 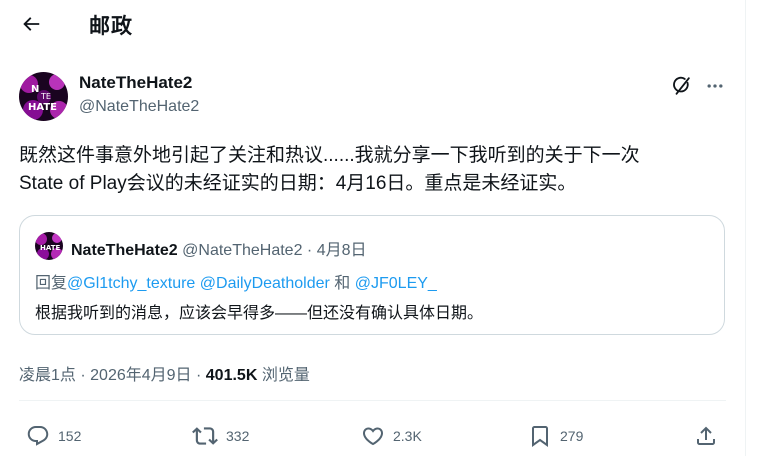 What do you see at coordinates (372, 24) in the screenshot?
I see `top-bar: 邮政` at bounding box center [372, 24].